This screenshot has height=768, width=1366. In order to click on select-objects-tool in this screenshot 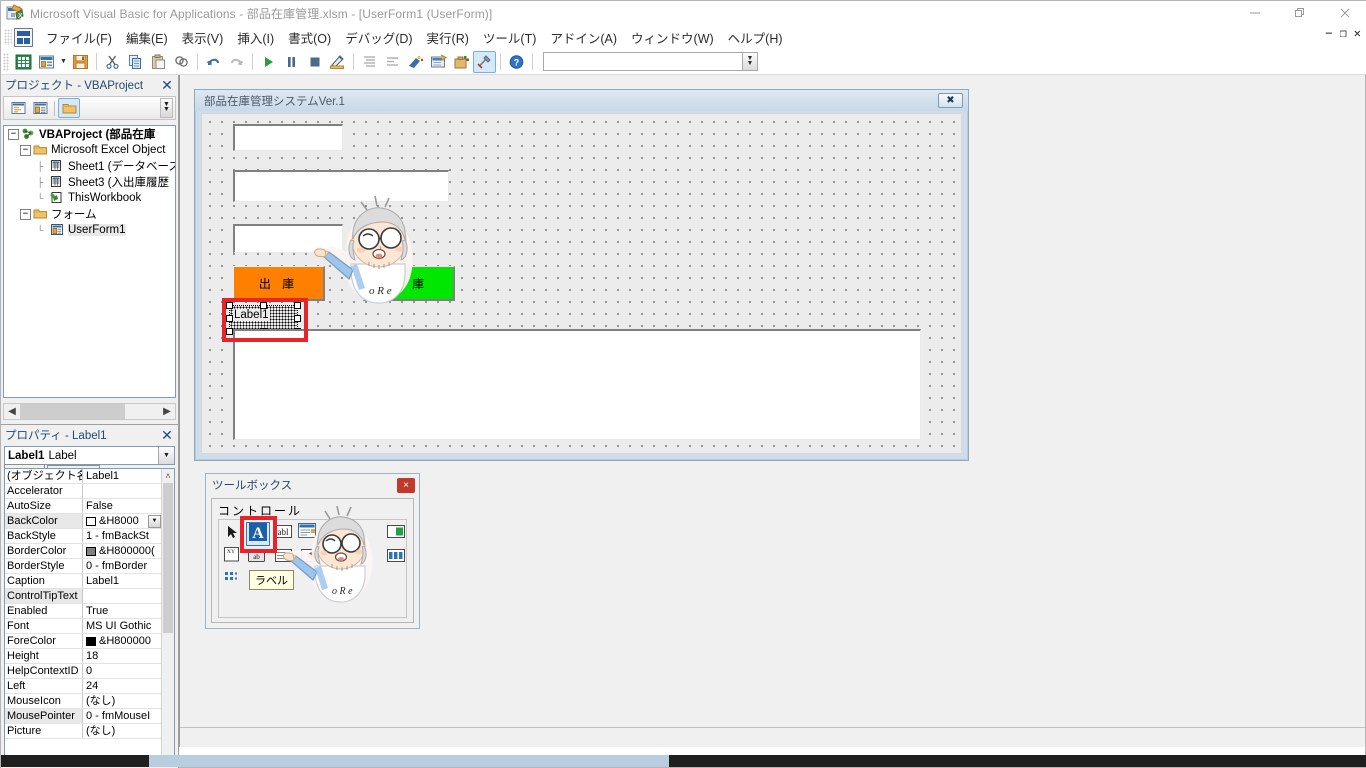, I will do `click(232, 534)`.